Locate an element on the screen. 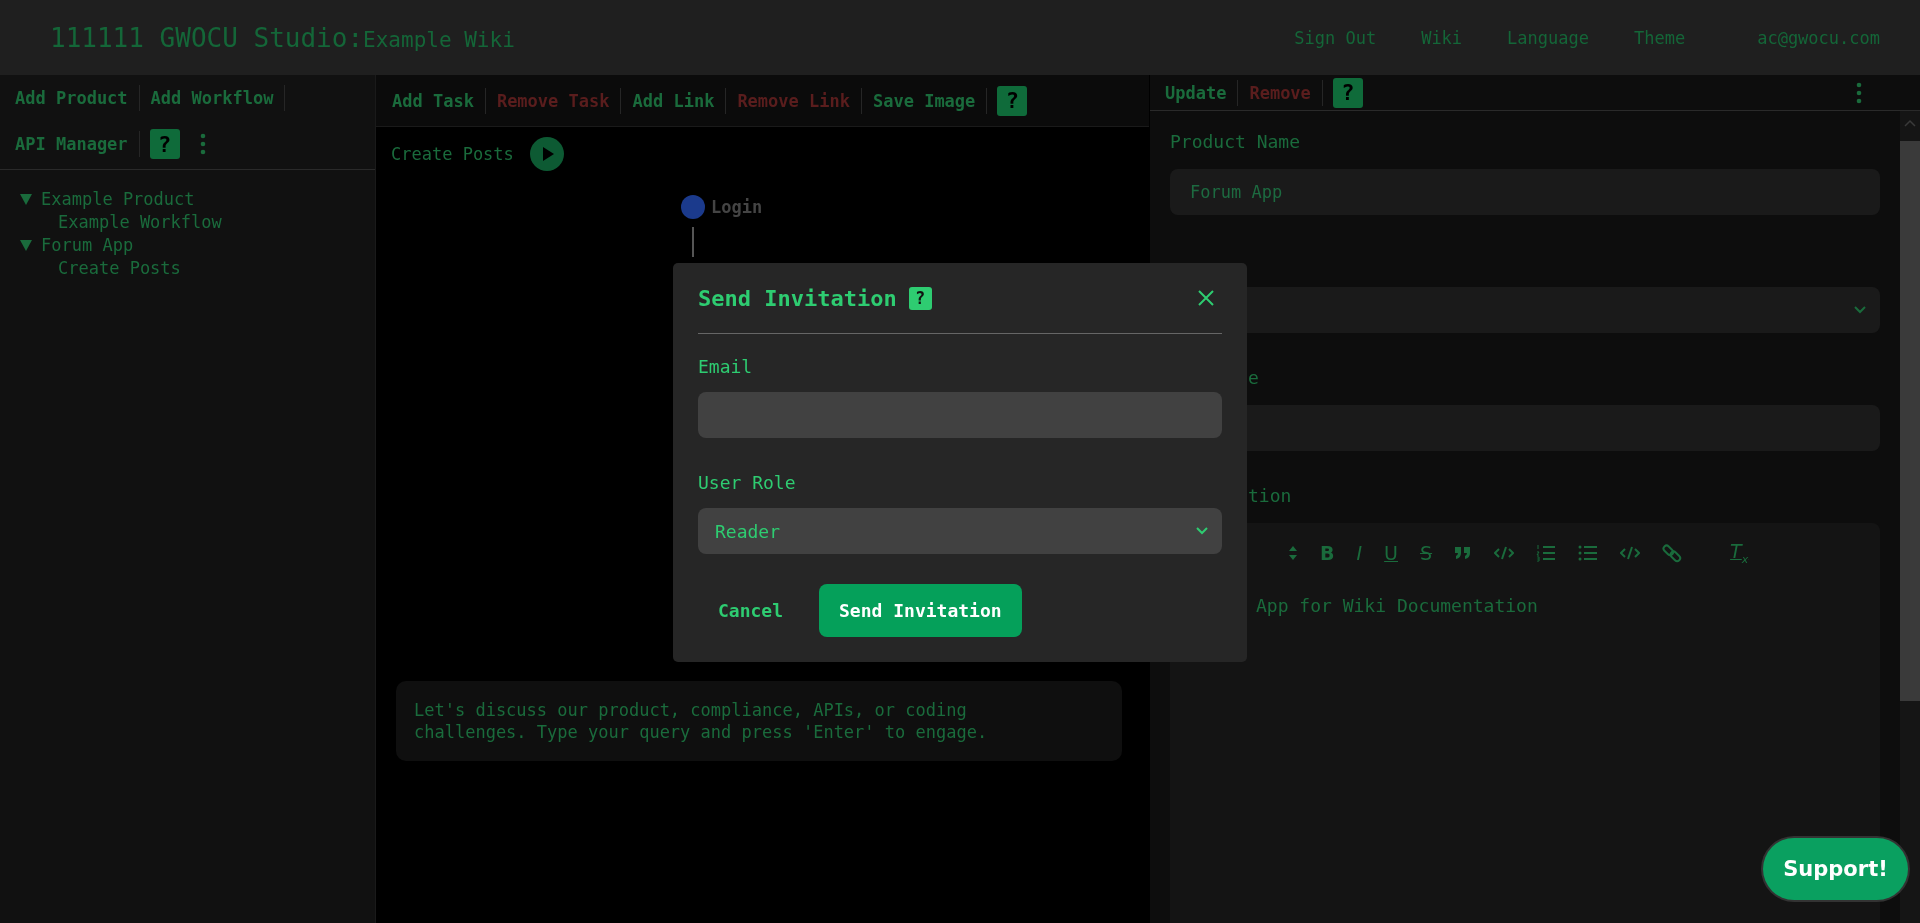 The height and width of the screenshot is (923, 1920). tree-item: Example Workflow is located at coordinates (197, 222).